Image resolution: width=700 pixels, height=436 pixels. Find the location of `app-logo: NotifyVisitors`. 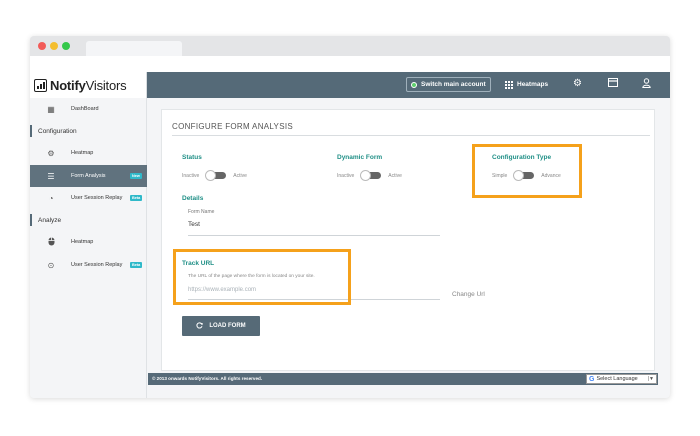

app-logo: NotifyVisitors is located at coordinates (88, 85).